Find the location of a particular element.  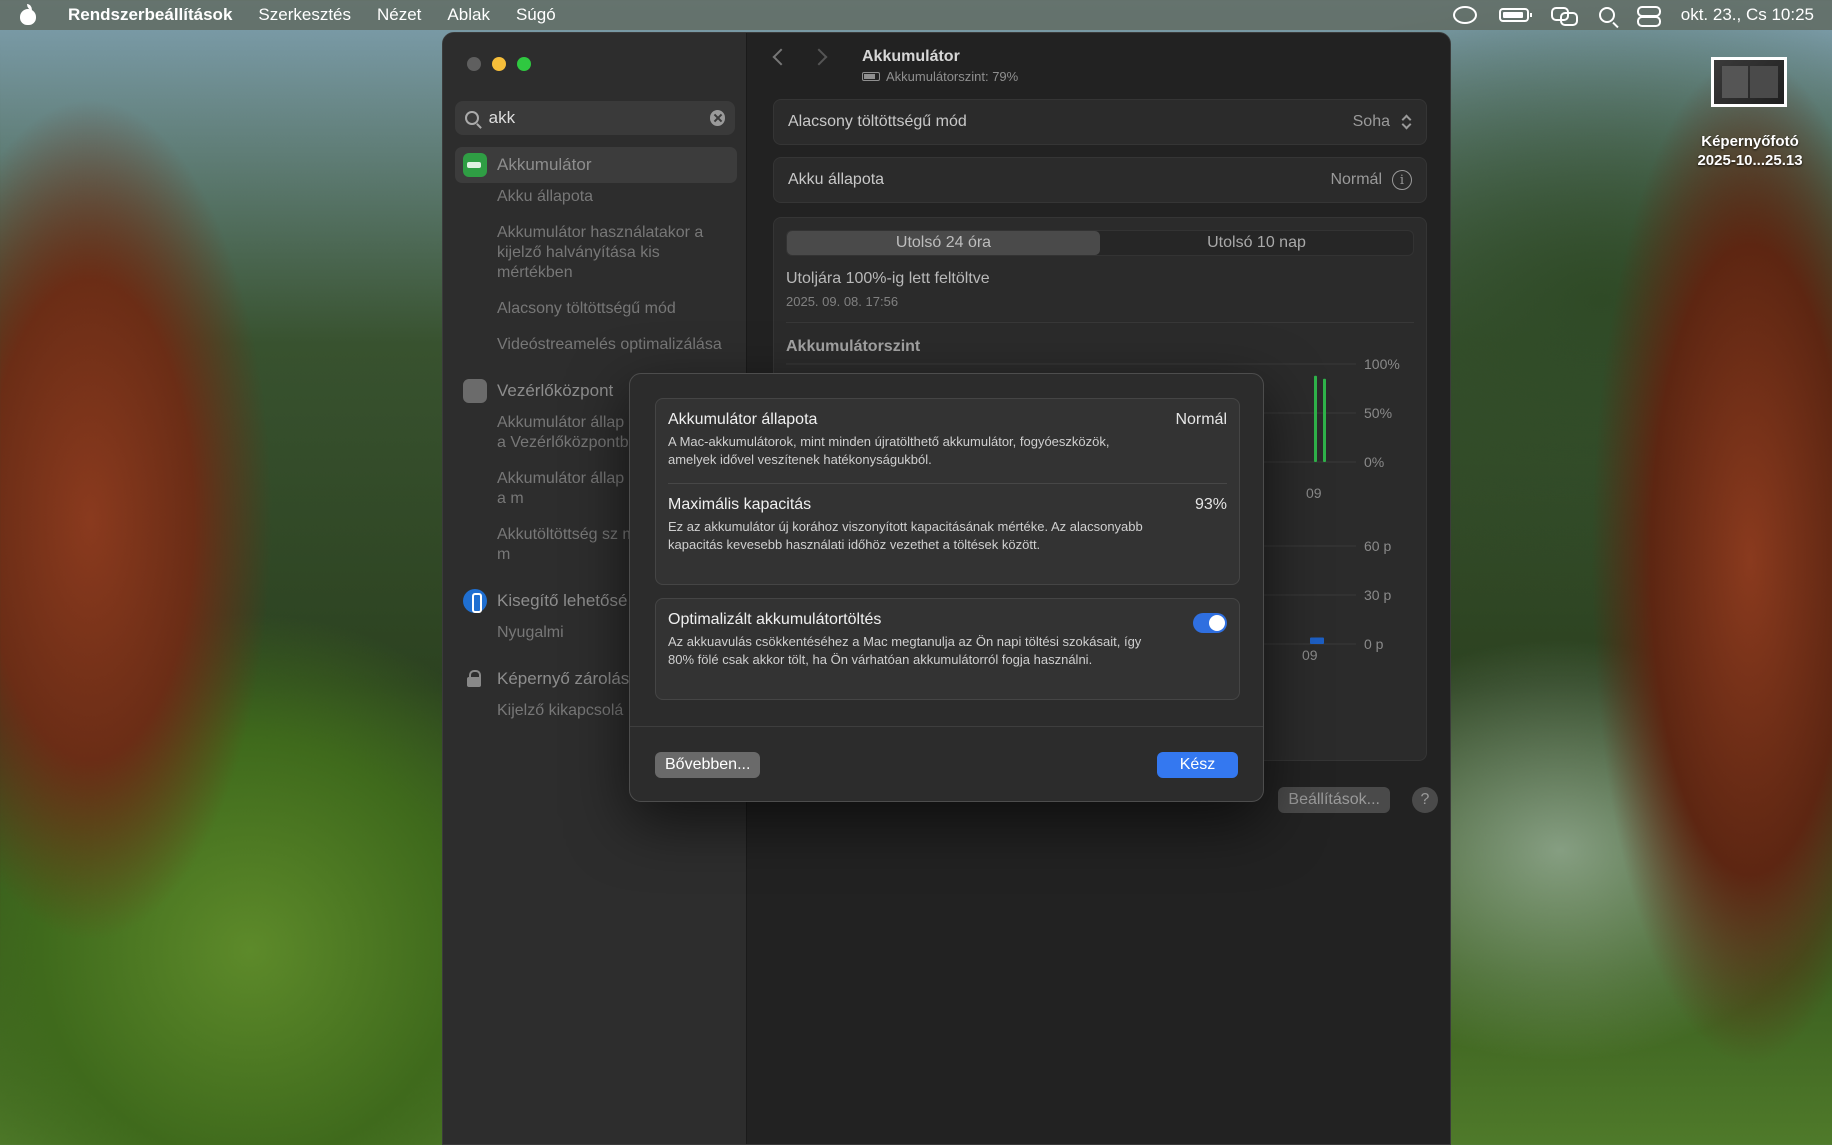

page-subtitle: Akkumulátorszint: 79% is located at coordinates (940, 76).